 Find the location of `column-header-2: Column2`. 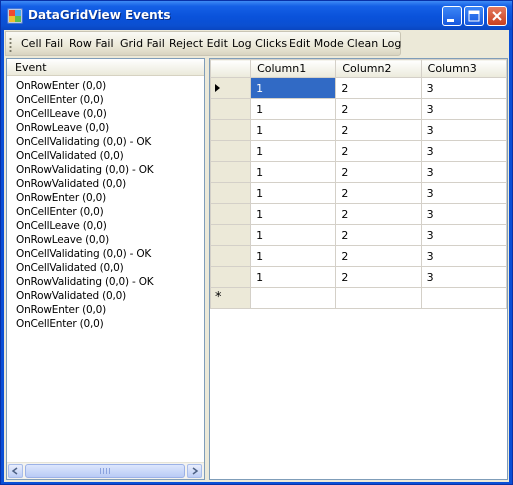

column-header-2: Column2 is located at coordinates (378, 68).